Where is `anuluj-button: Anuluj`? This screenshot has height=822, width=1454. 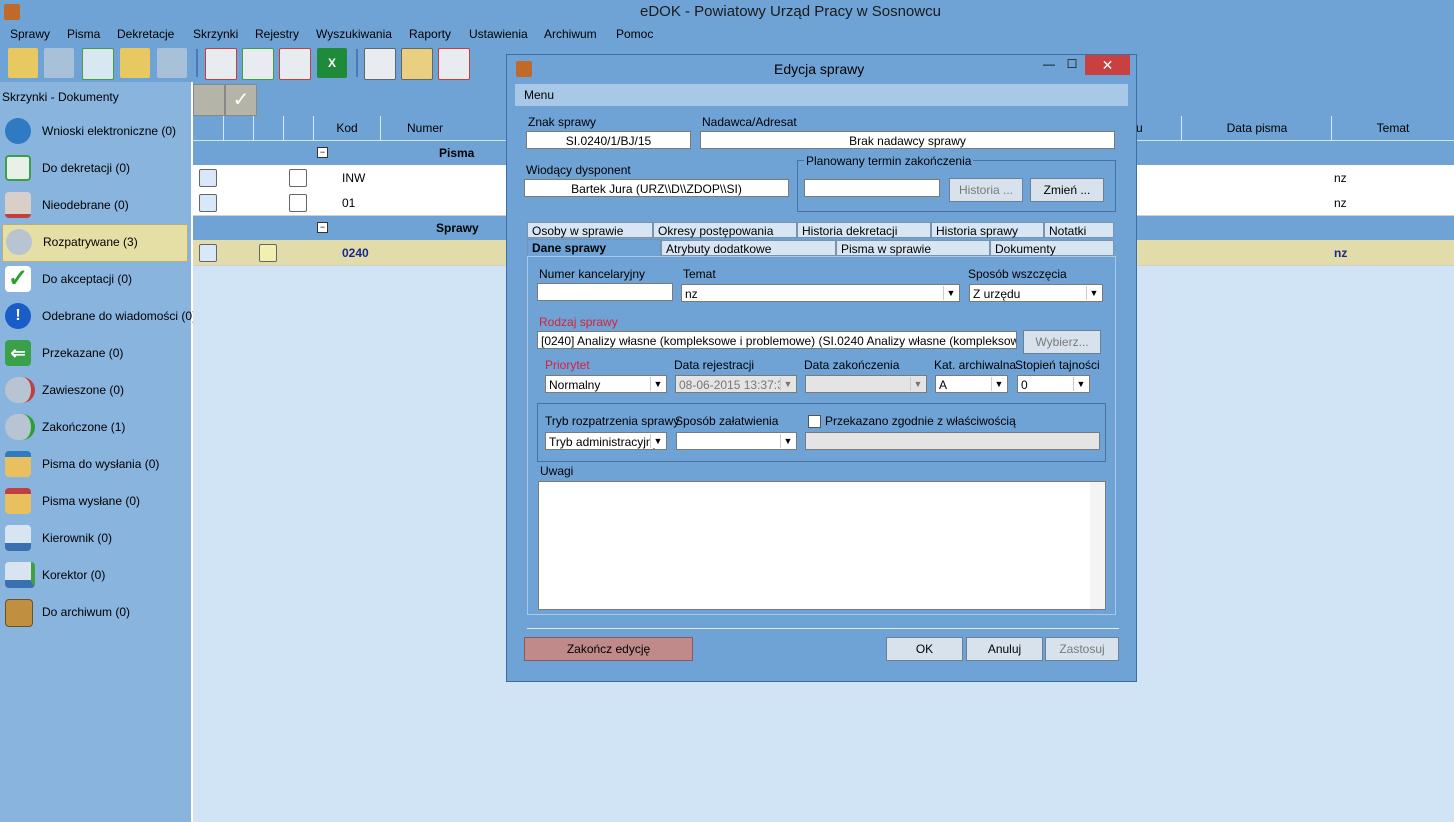 anuluj-button: Anuluj is located at coordinates (1004, 649).